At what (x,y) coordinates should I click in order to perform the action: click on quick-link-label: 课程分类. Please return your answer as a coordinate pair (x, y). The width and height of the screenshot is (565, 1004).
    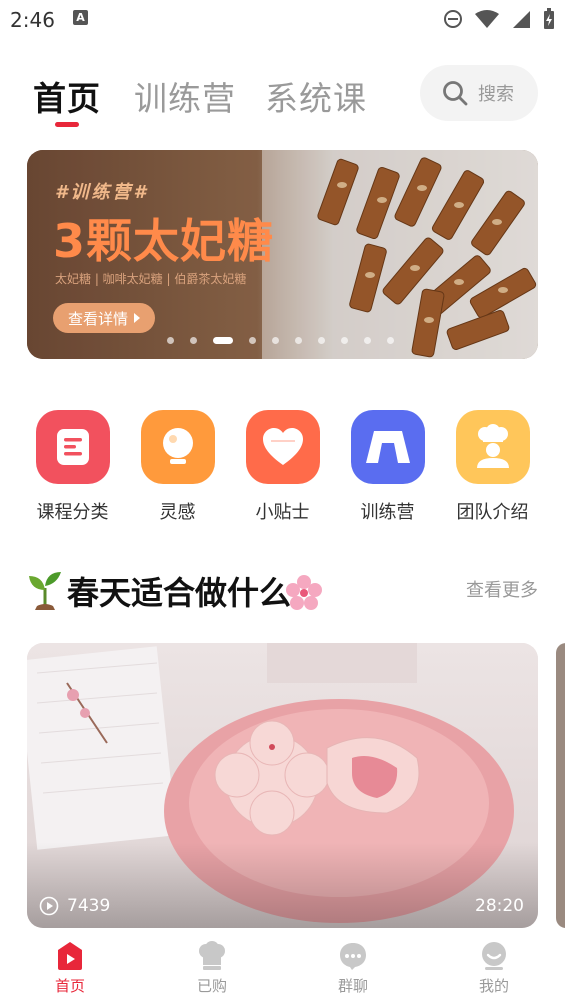
    Looking at the image, I should click on (72, 512).